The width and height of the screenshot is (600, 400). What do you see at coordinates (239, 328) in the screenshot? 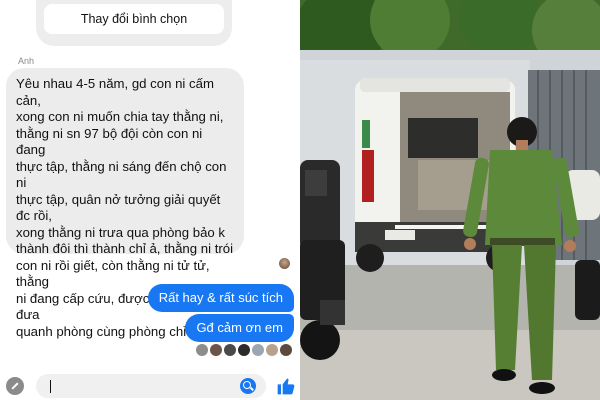
I see `outgoing-message: Gđ cảm ơn em` at bounding box center [239, 328].